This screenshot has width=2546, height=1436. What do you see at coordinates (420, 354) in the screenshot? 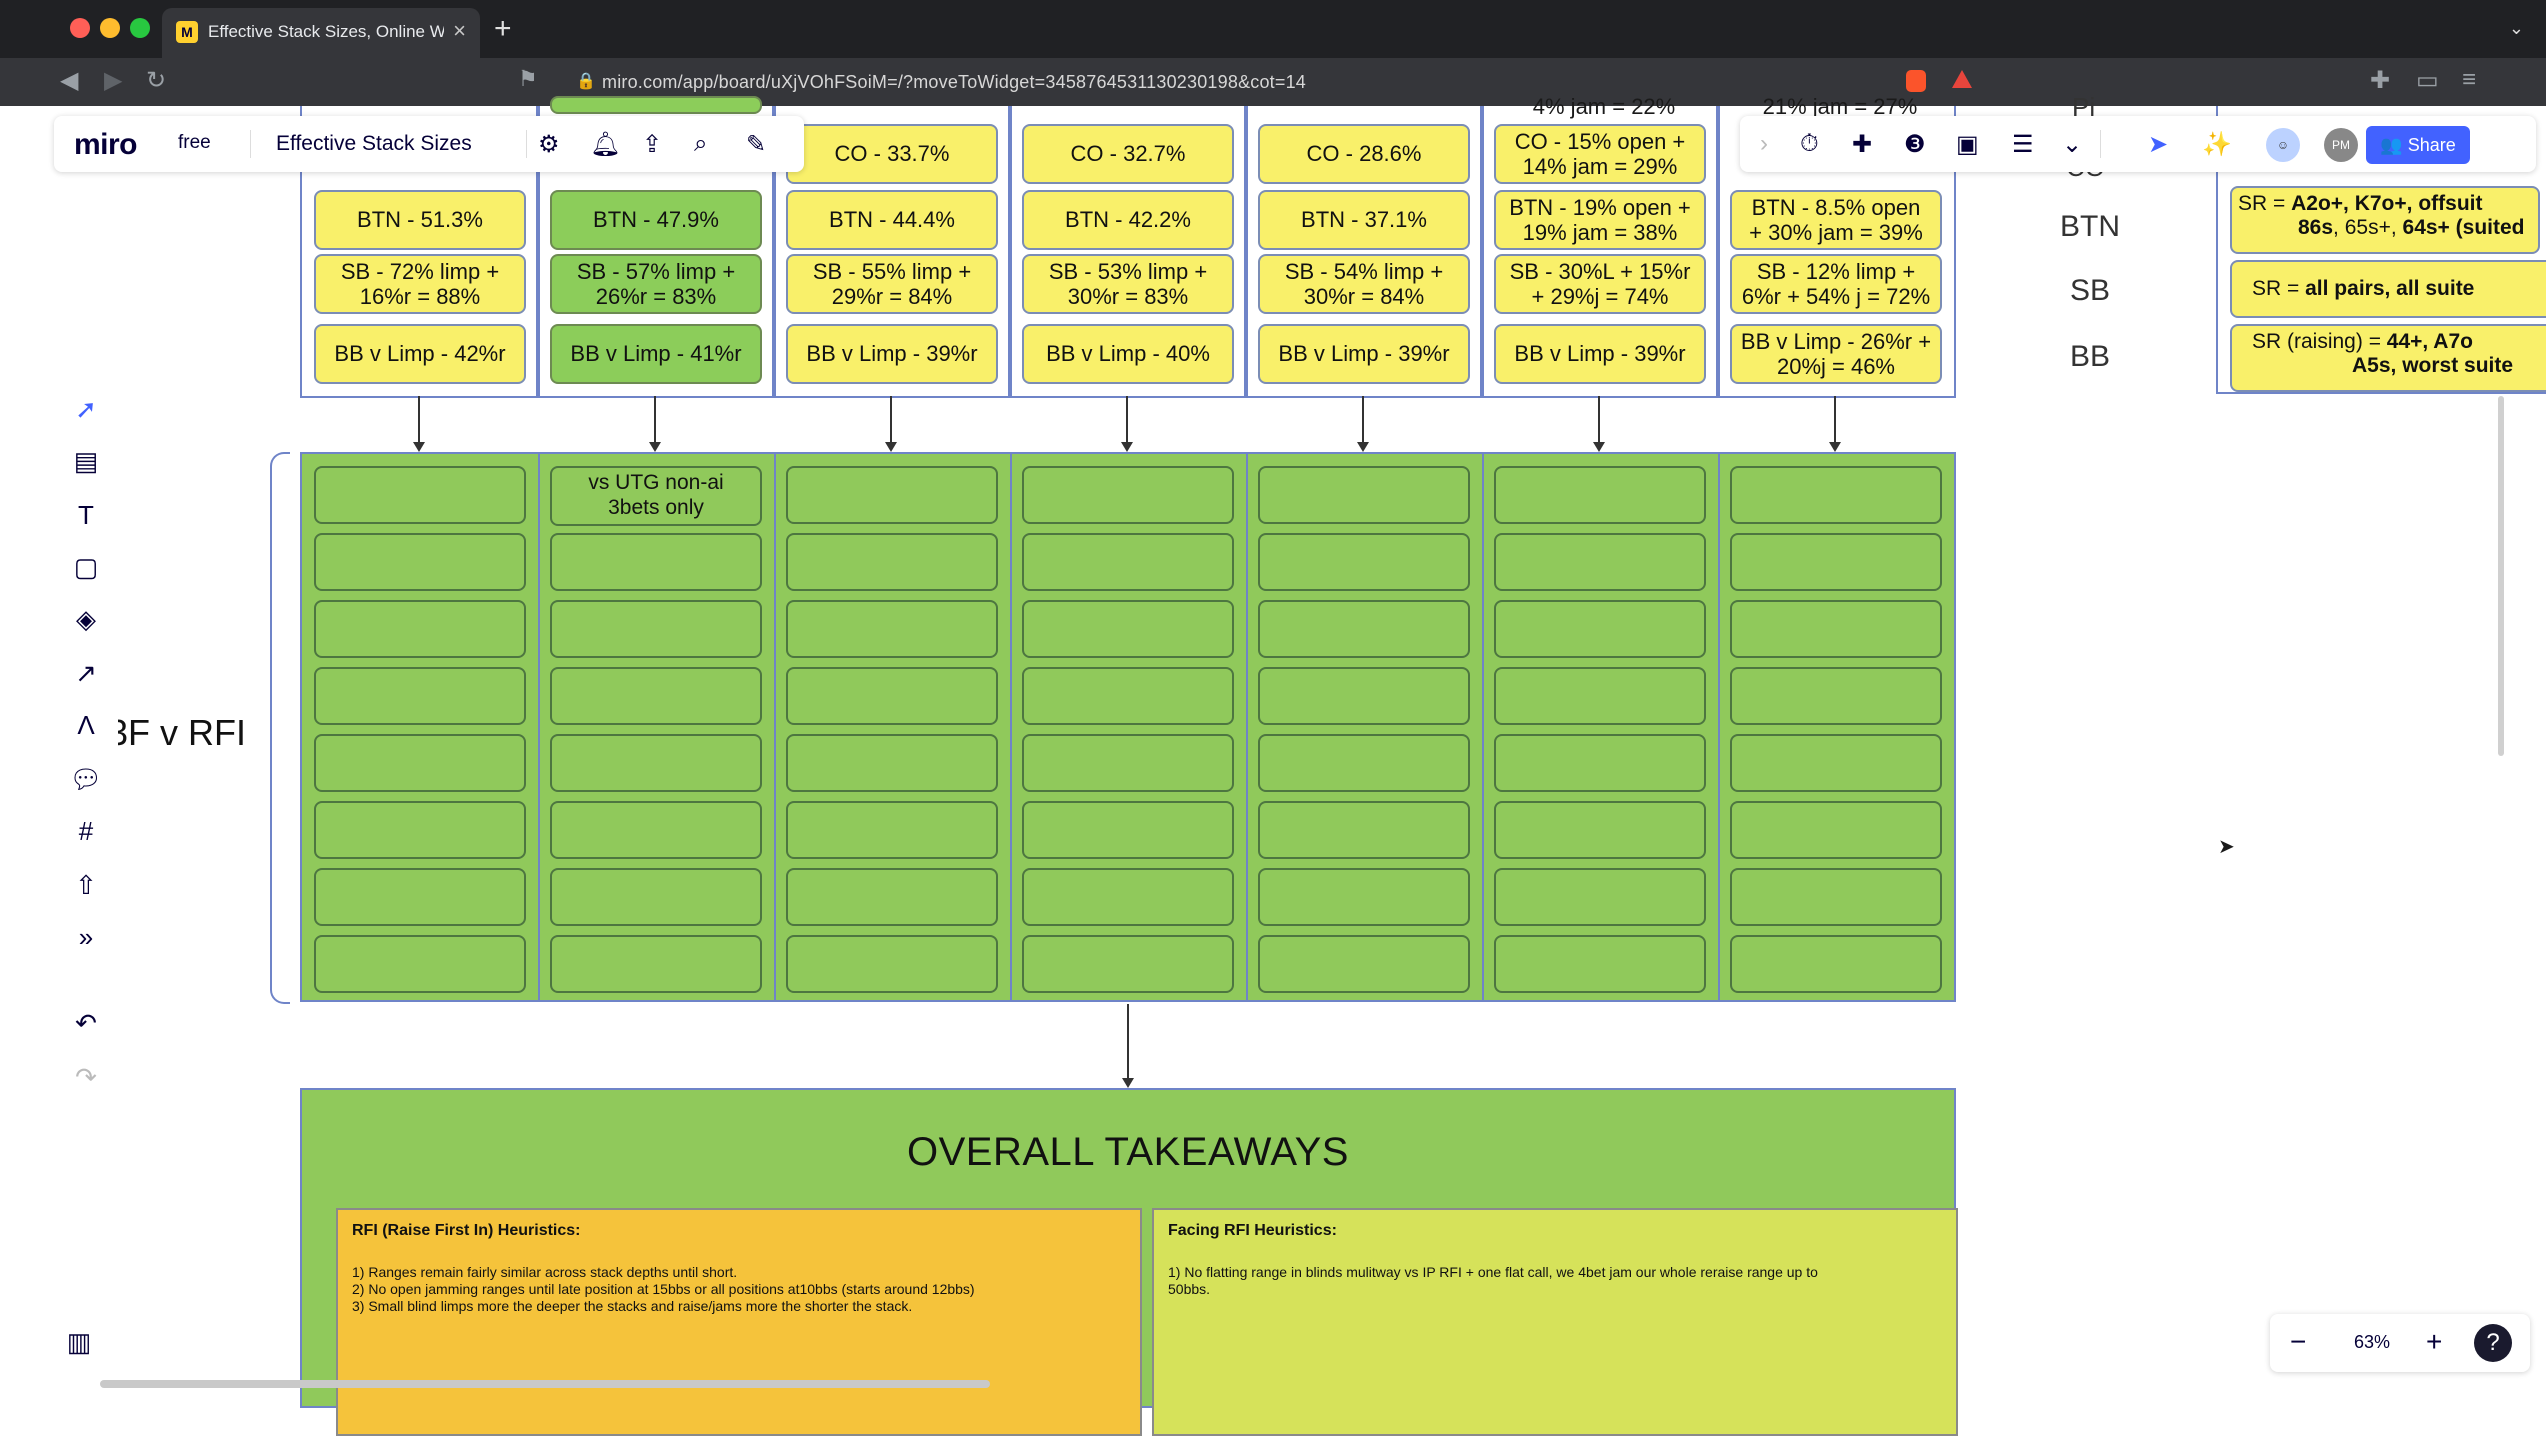
I see `sticky-card-bb: BB v Limp - 42%r` at bounding box center [420, 354].